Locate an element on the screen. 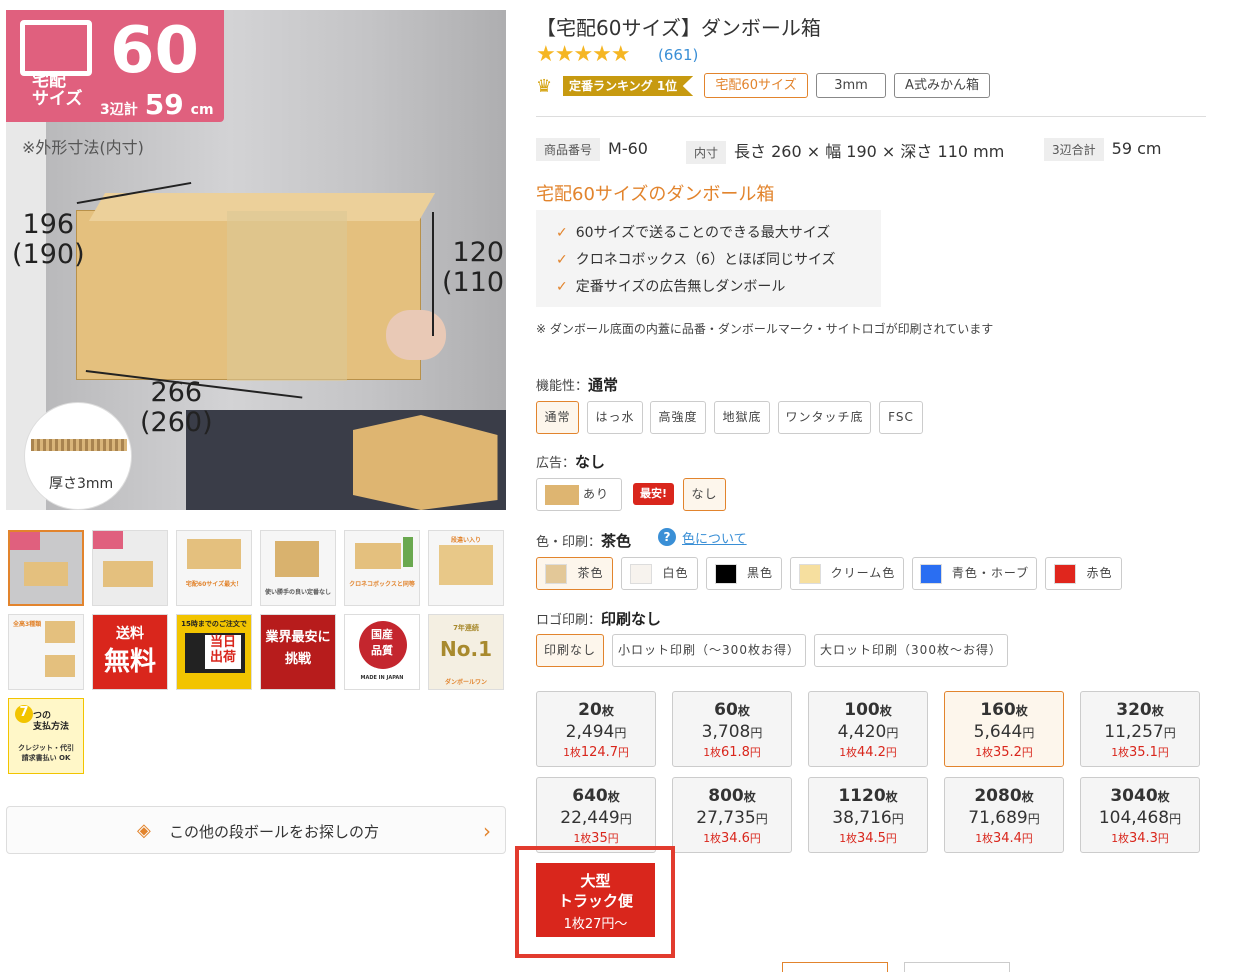 The image size is (1236, 972). size-badge: 宅配 サイズ 60 3辺計 59 cm is located at coordinates (115, 66).